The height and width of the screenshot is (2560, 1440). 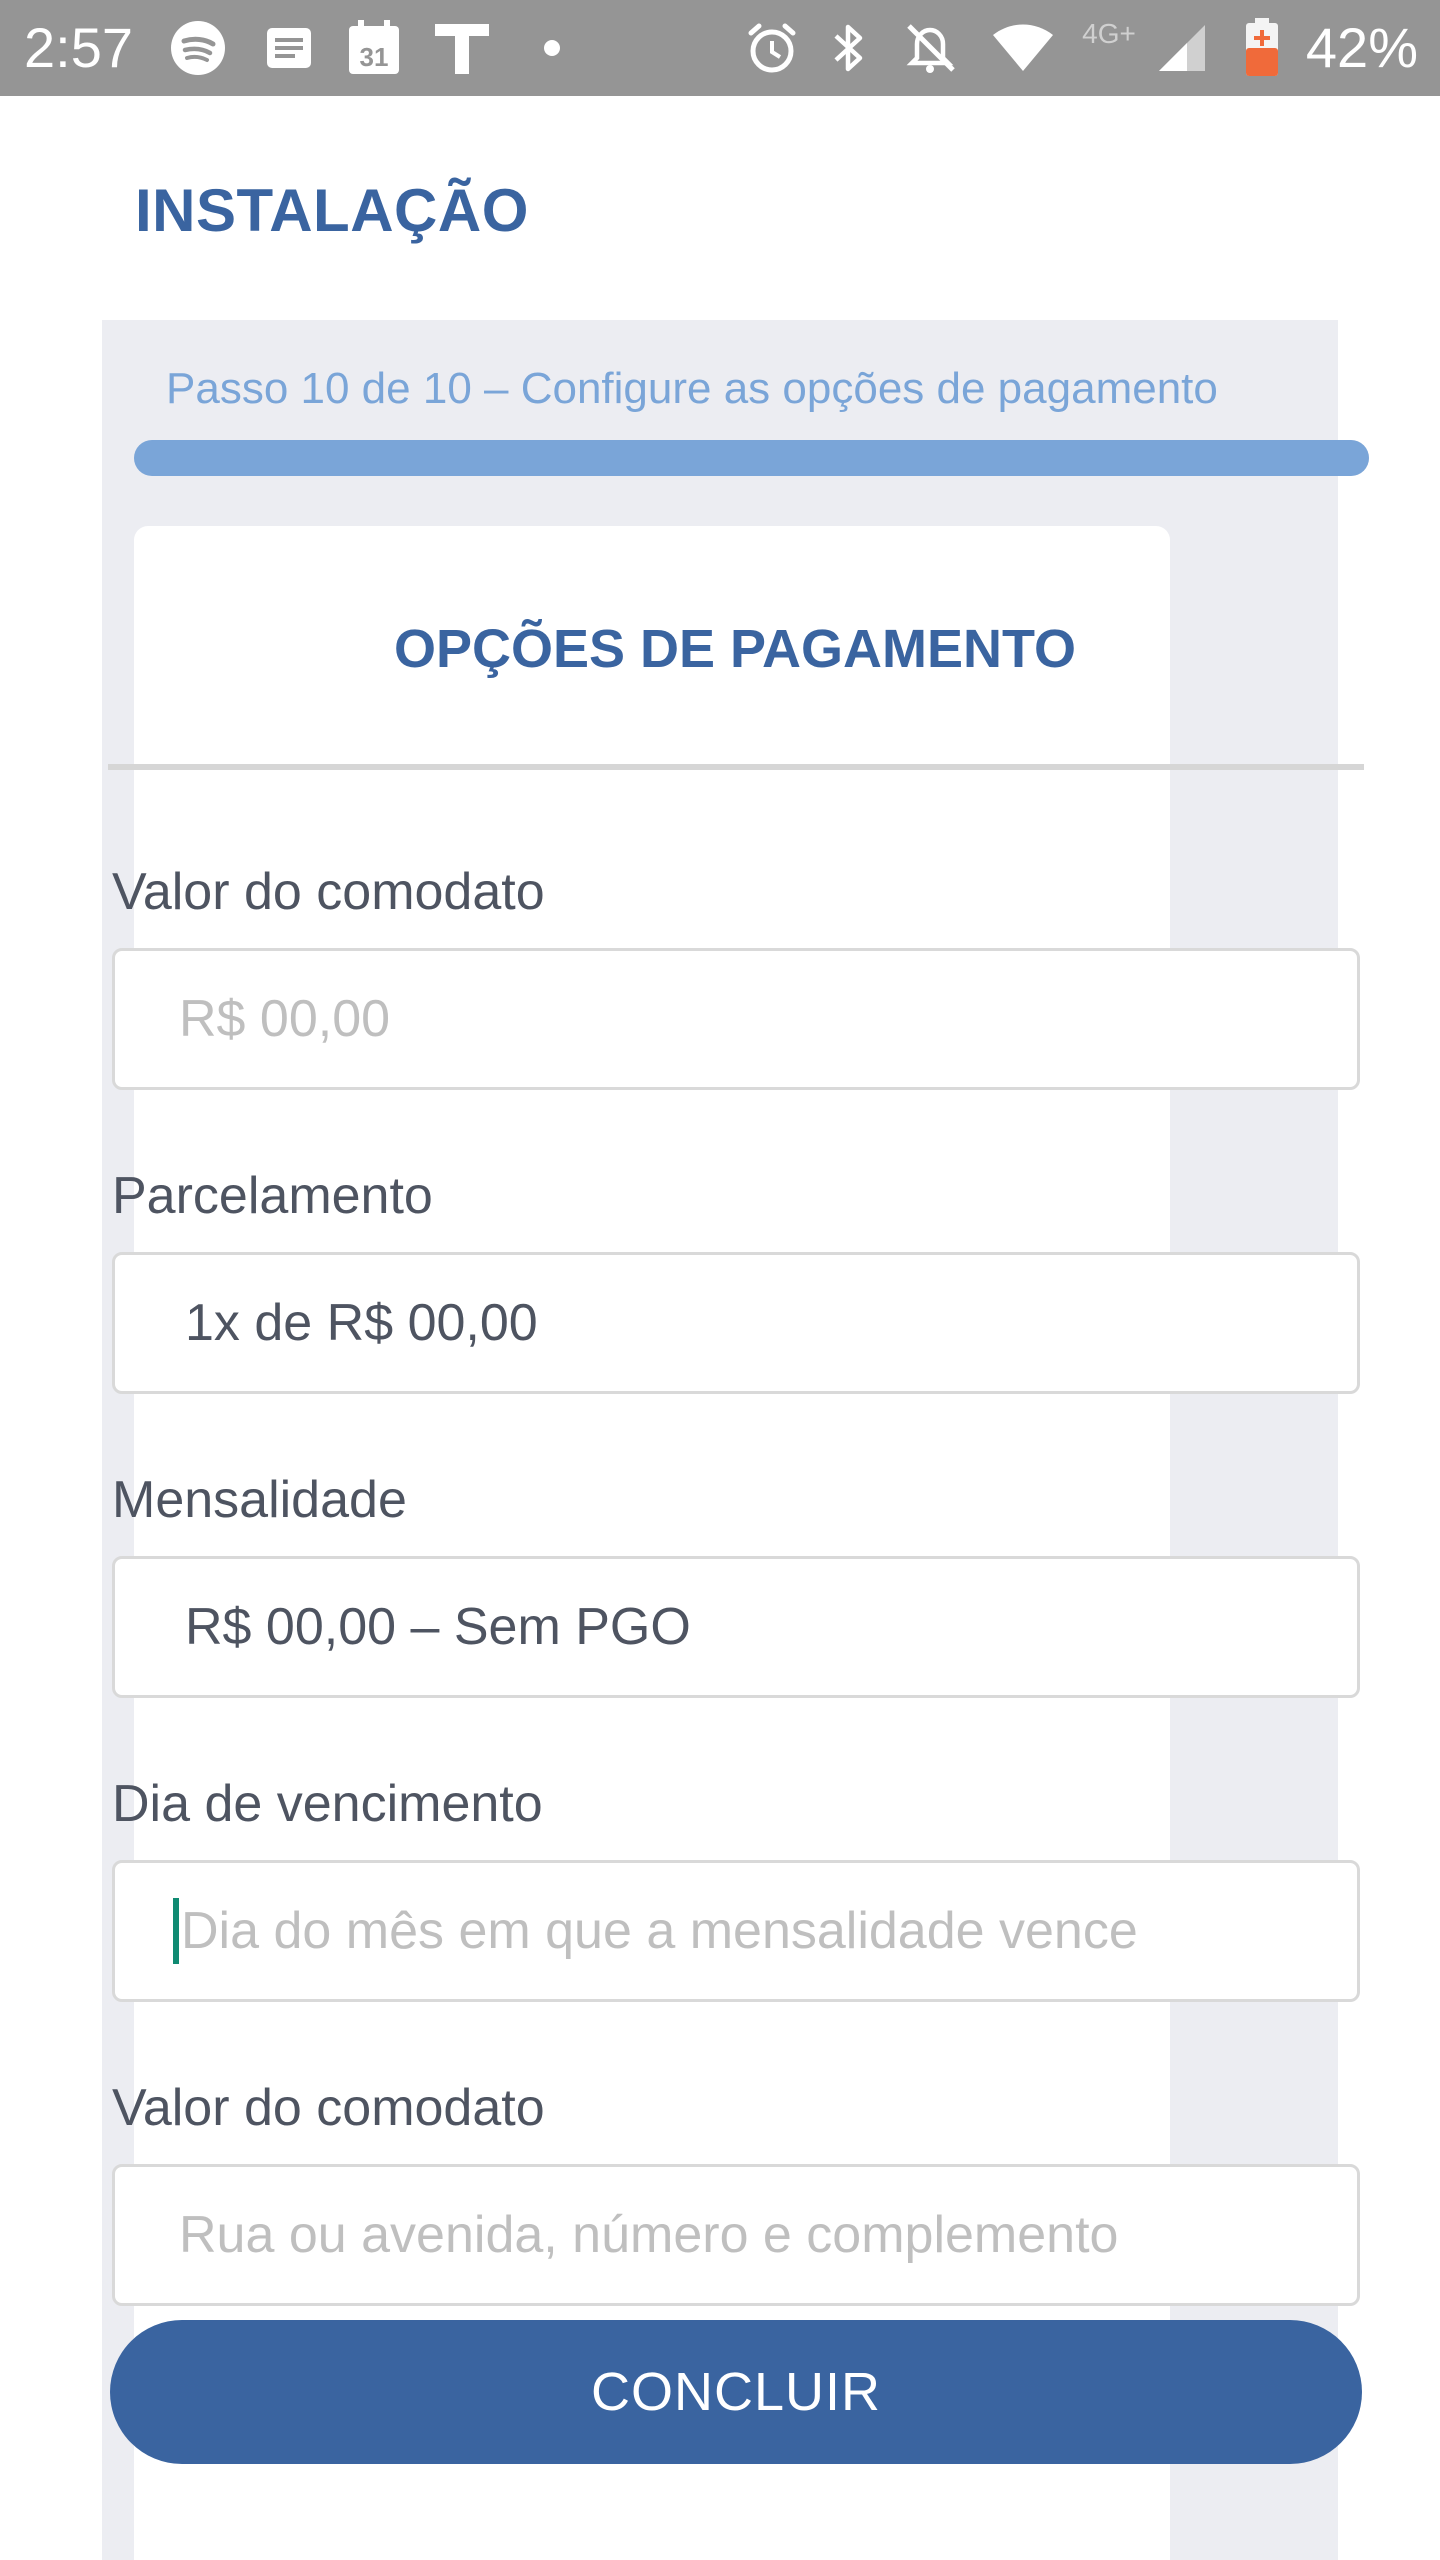 I want to click on calendar-icon: 31, so click(x=374, y=48).